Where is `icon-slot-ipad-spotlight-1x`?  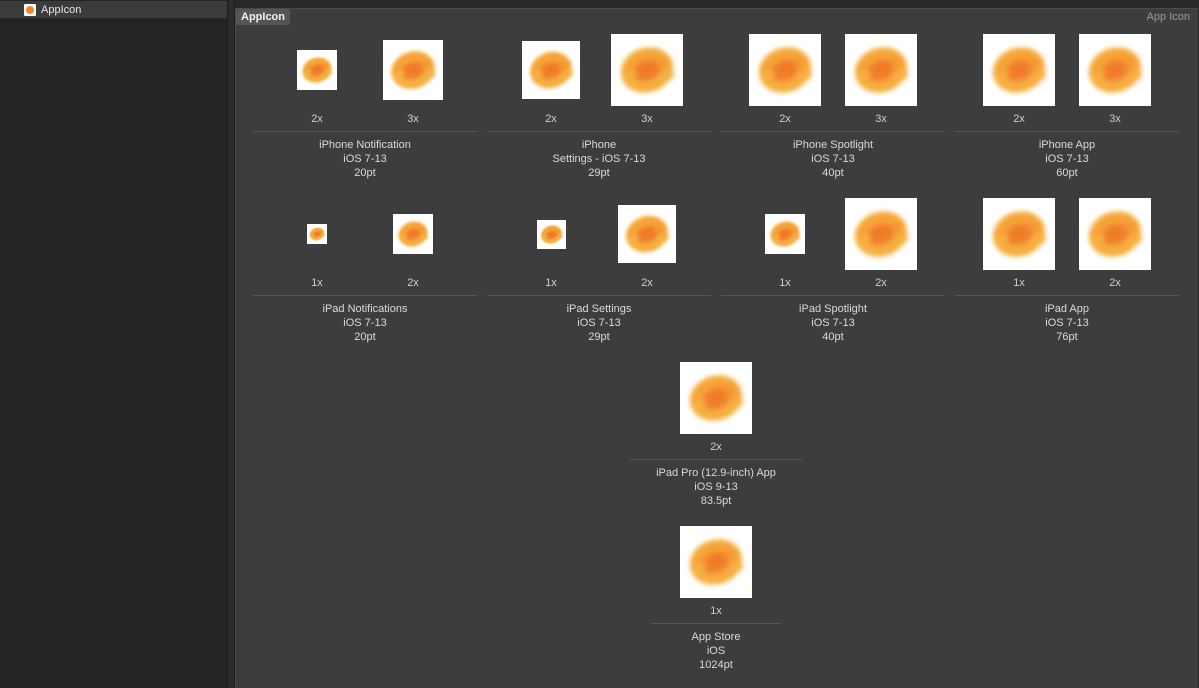 icon-slot-ipad-spotlight-1x is located at coordinates (785, 234).